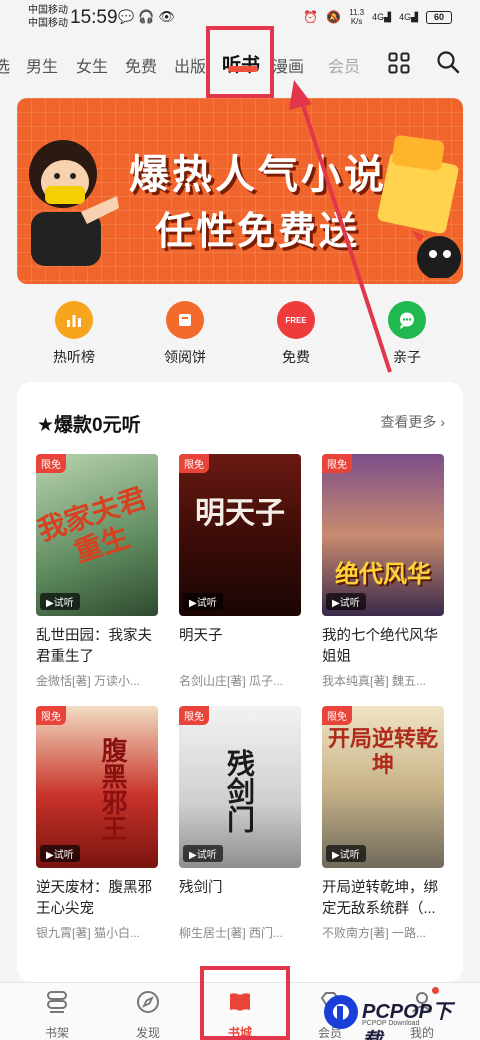 Image resolution: width=480 pixels, height=1040 pixels. What do you see at coordinates (439, 17) in the screenshot?
I see `battery-icon: 60` at bounding box center [439, 17].